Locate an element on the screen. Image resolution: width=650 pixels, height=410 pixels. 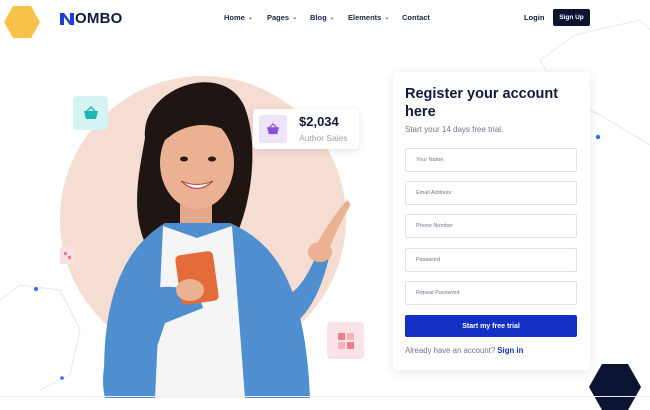
nav-contact: Contact is located at coordinates (416, 17).